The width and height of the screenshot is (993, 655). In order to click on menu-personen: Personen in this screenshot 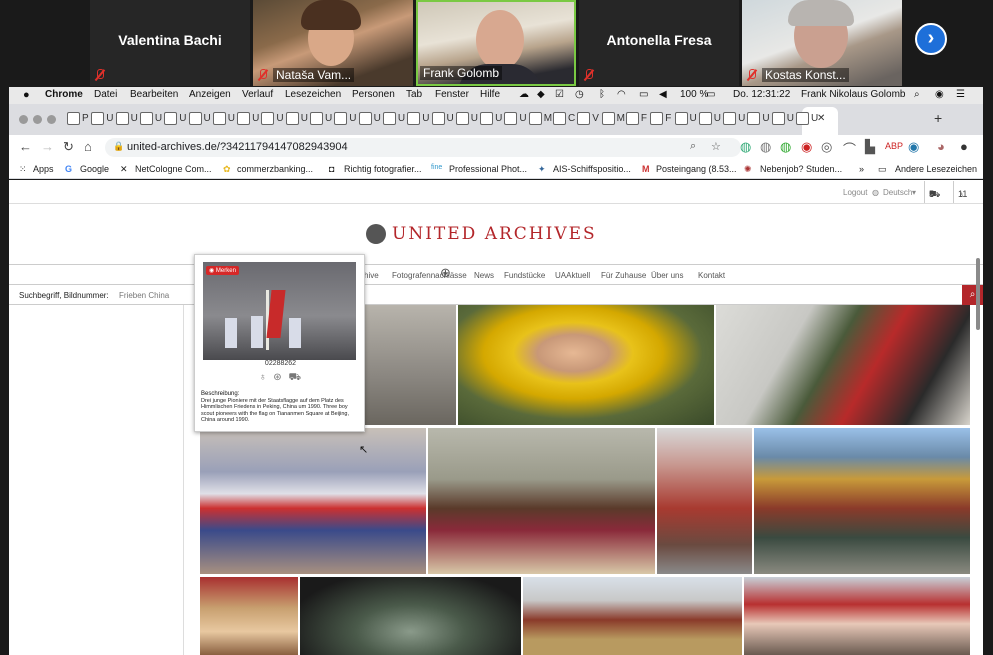, I will do `click(373, 94)`.